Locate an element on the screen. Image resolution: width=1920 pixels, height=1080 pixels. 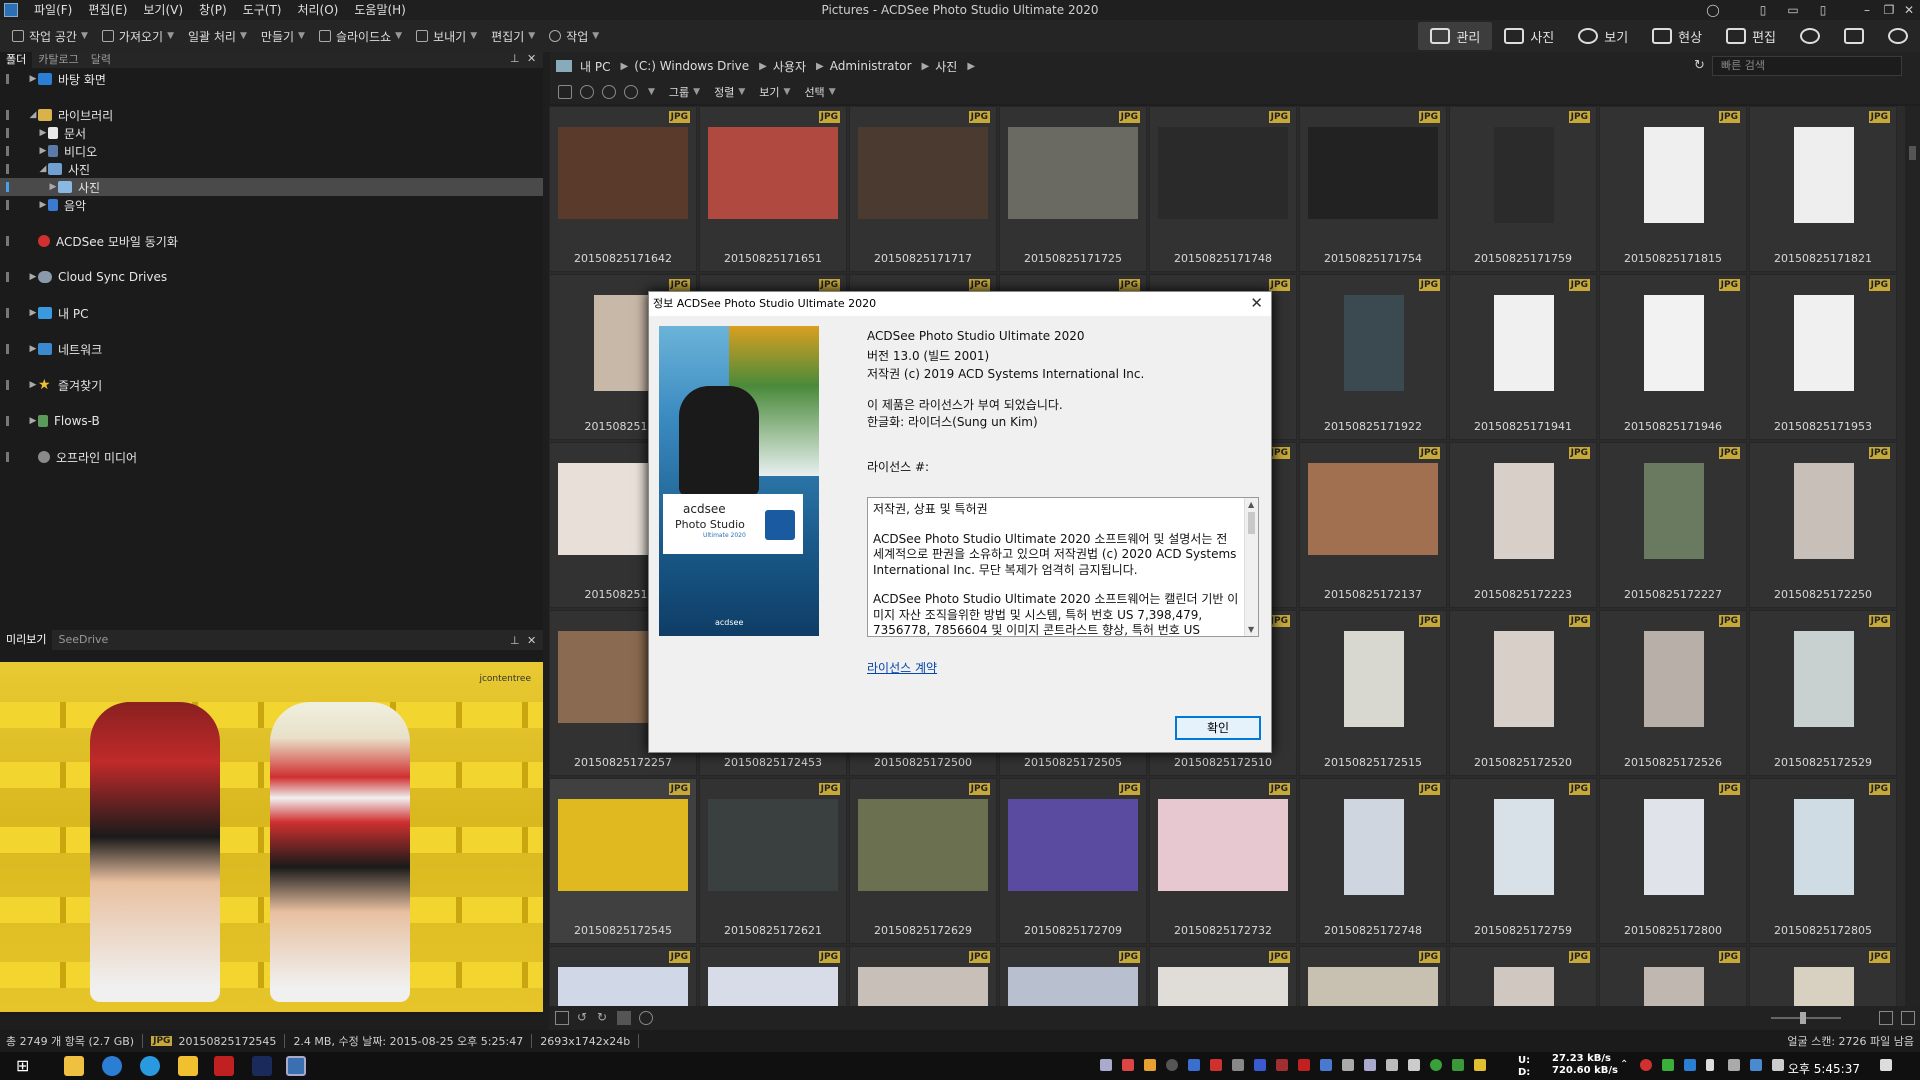
thumbnail-cell: JPG 20150825172526 is located at coordinates (1673, 693).